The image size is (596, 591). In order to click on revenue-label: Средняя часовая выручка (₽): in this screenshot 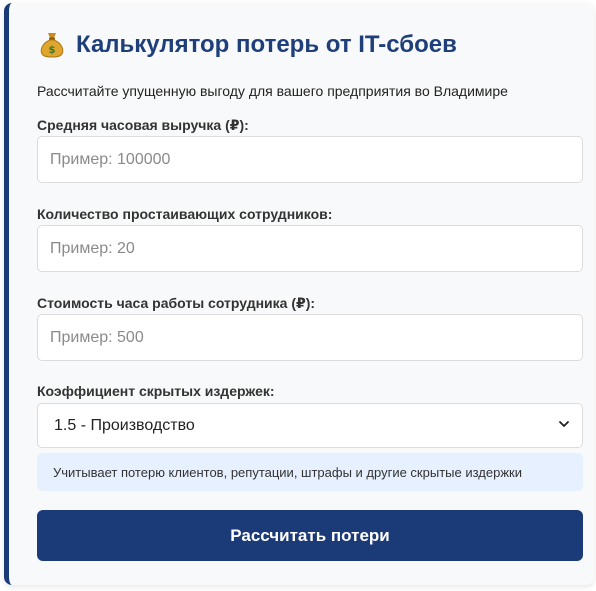, I will do `click(143, 125)`.